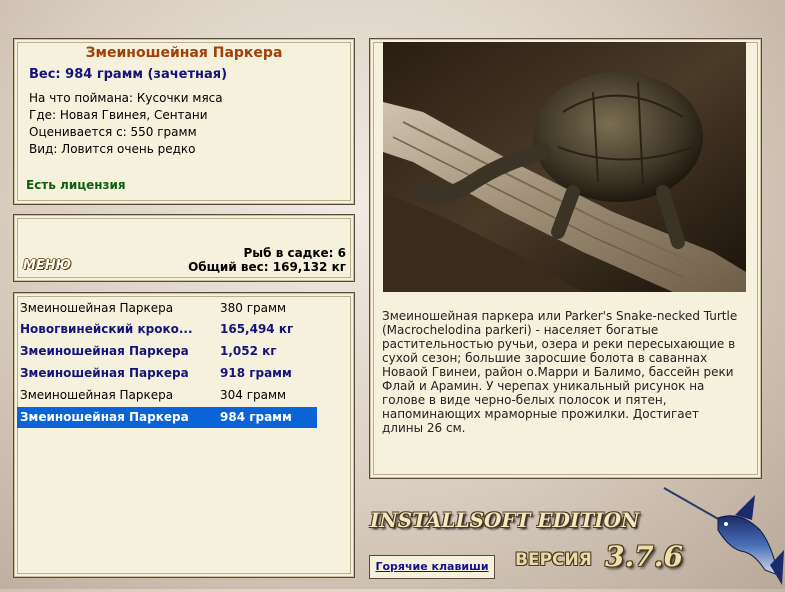 Image resolution: width=785 pixels, height=592 pixels. Describe the element at coordinates (722, 534) in the screenshot. I see `marlin-logo-icon` at that location.